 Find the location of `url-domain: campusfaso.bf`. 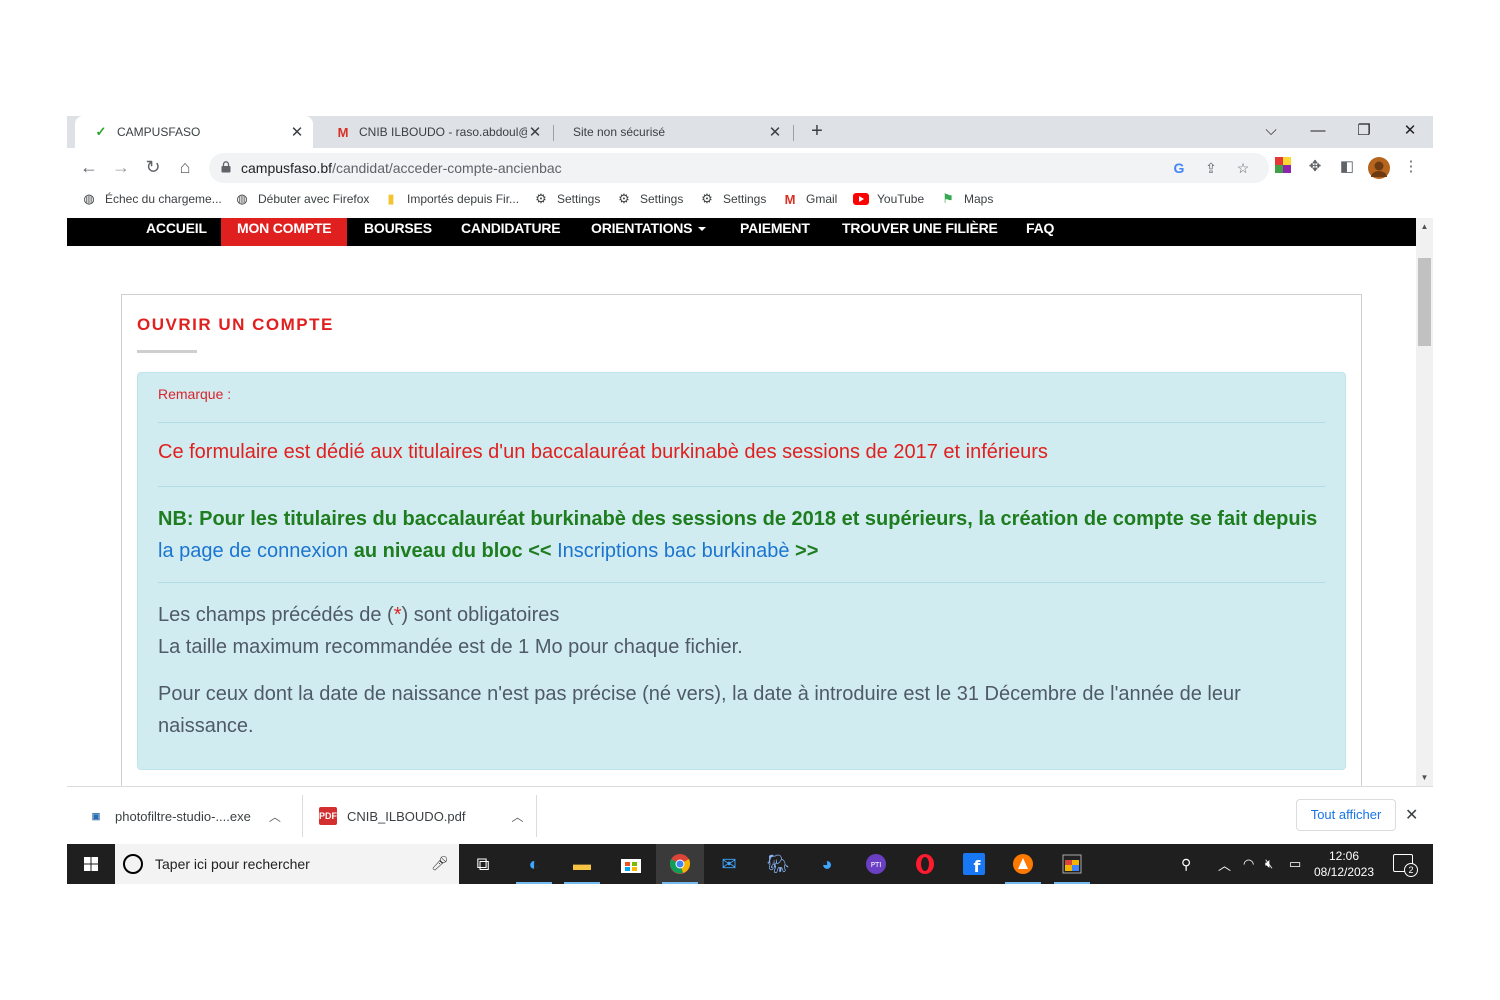

url-domain: campusfaso.bf is located at coordinates (287, 168).